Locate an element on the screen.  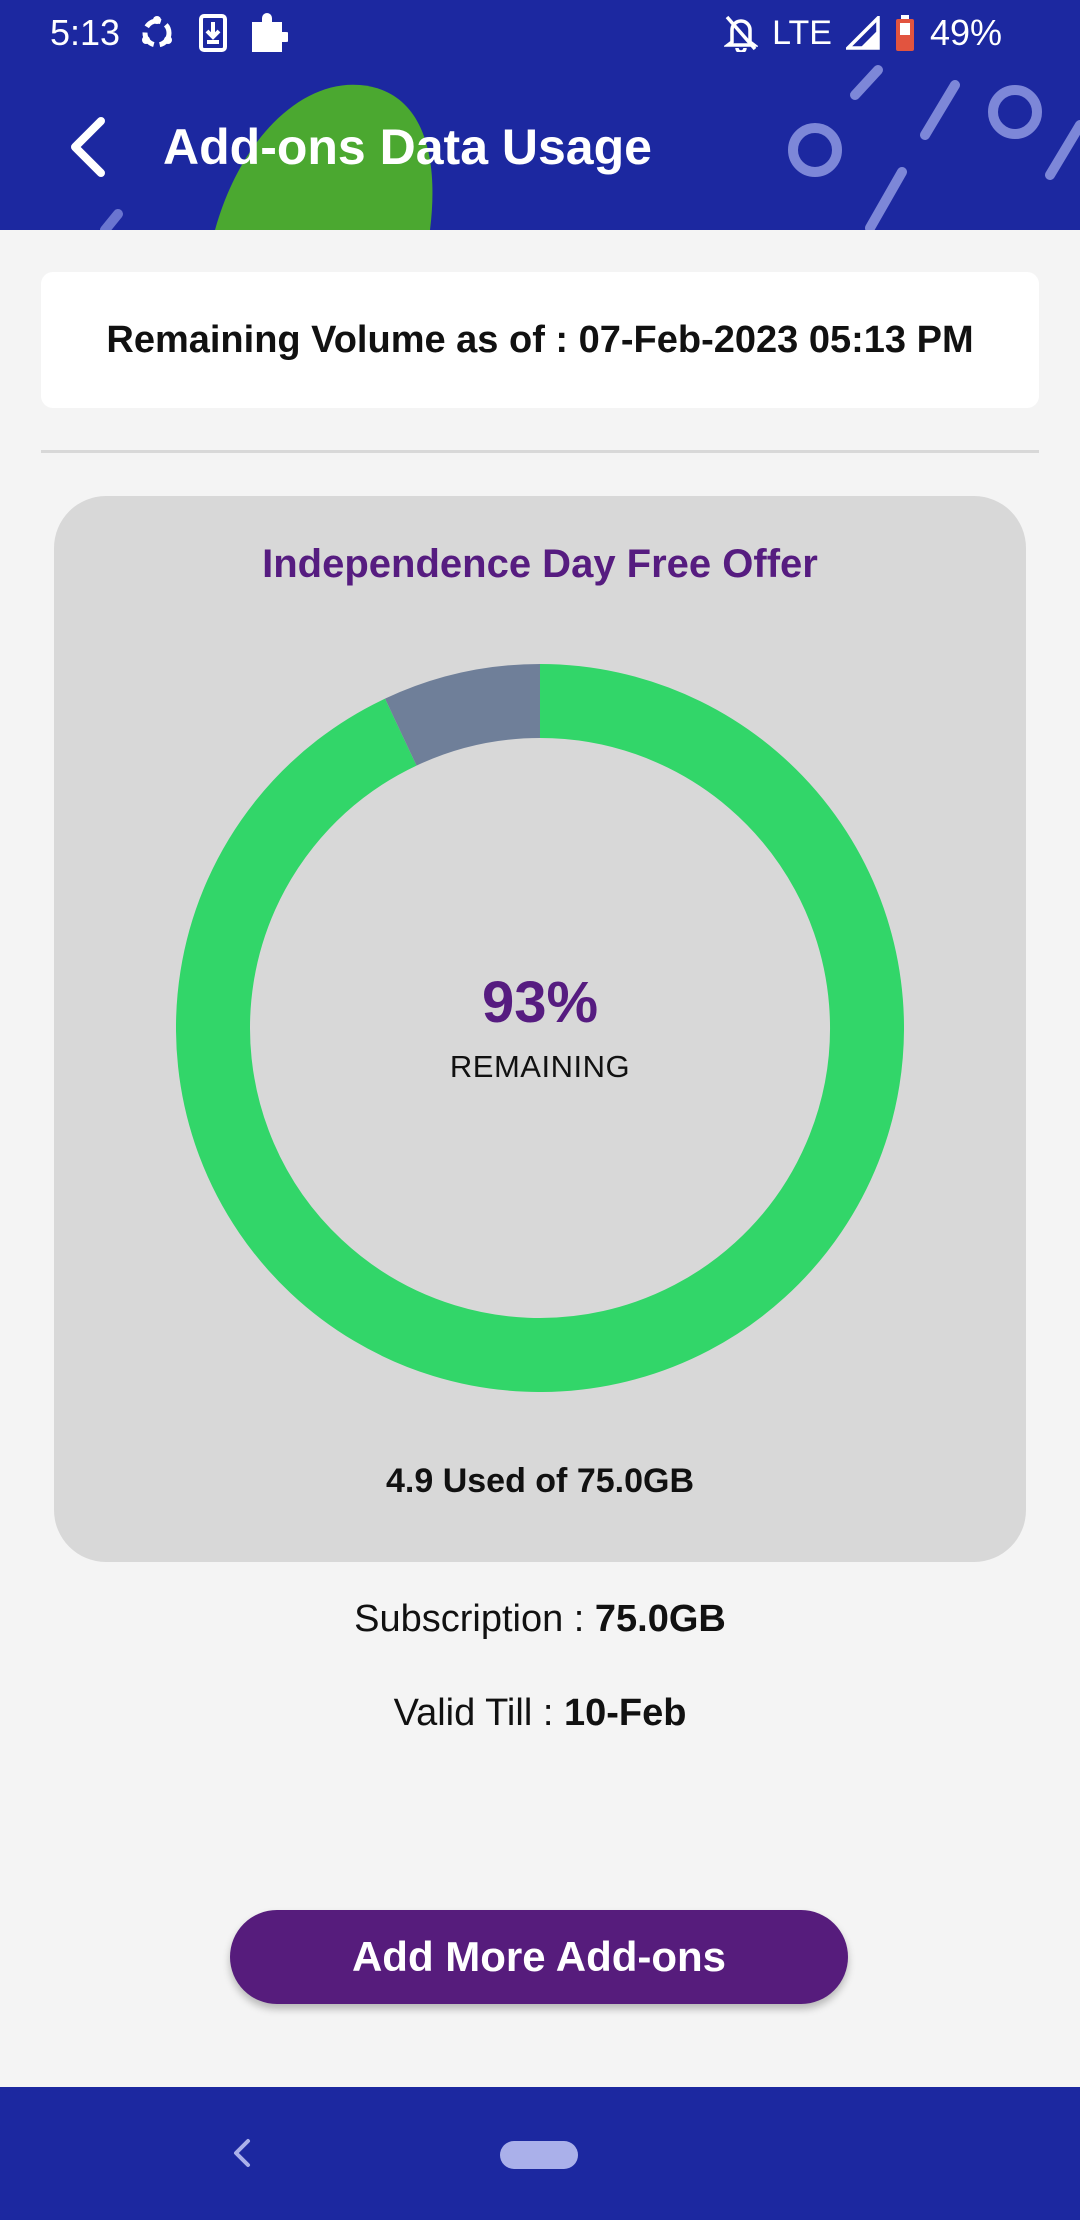
navigation-bar is located at coordinates (540, 2153).